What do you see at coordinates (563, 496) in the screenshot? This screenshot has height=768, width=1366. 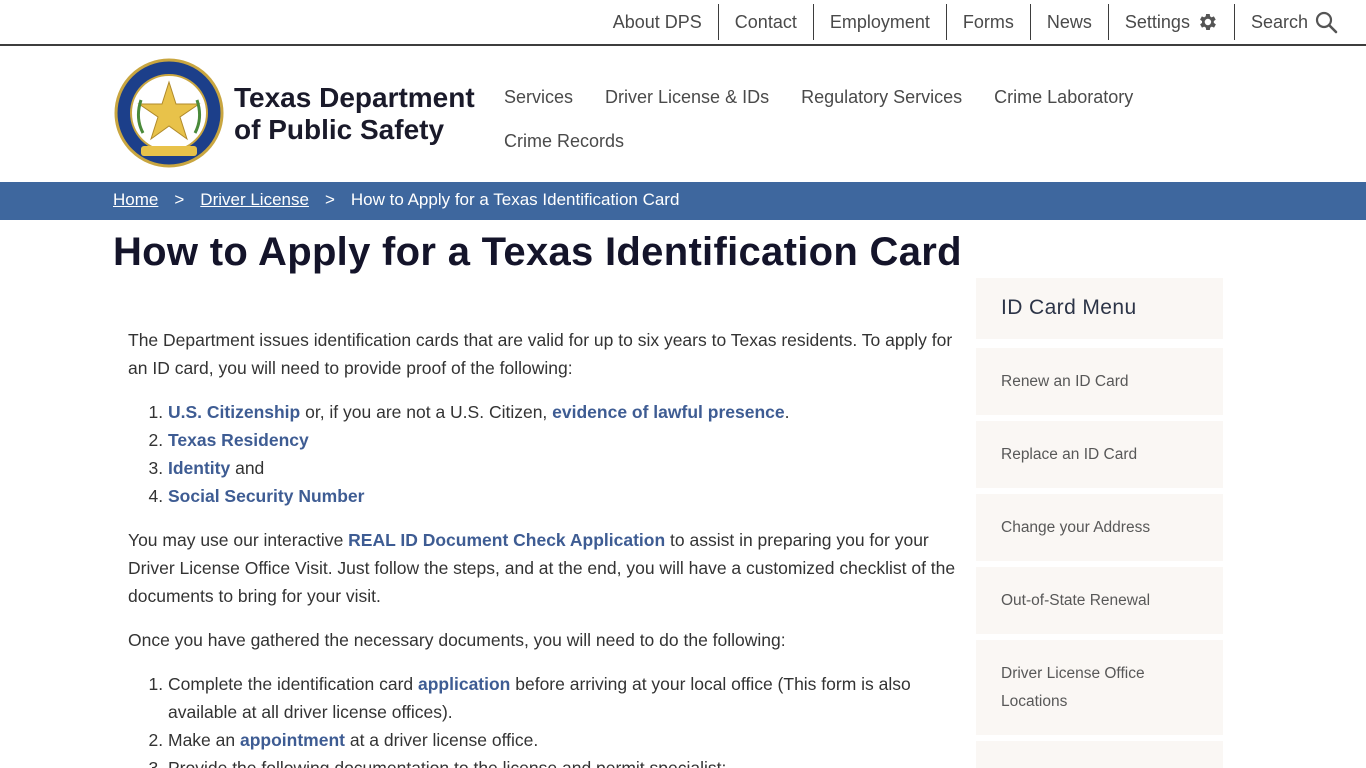 I see `list-item: Social Security Number` at bounding box center [563, 496].